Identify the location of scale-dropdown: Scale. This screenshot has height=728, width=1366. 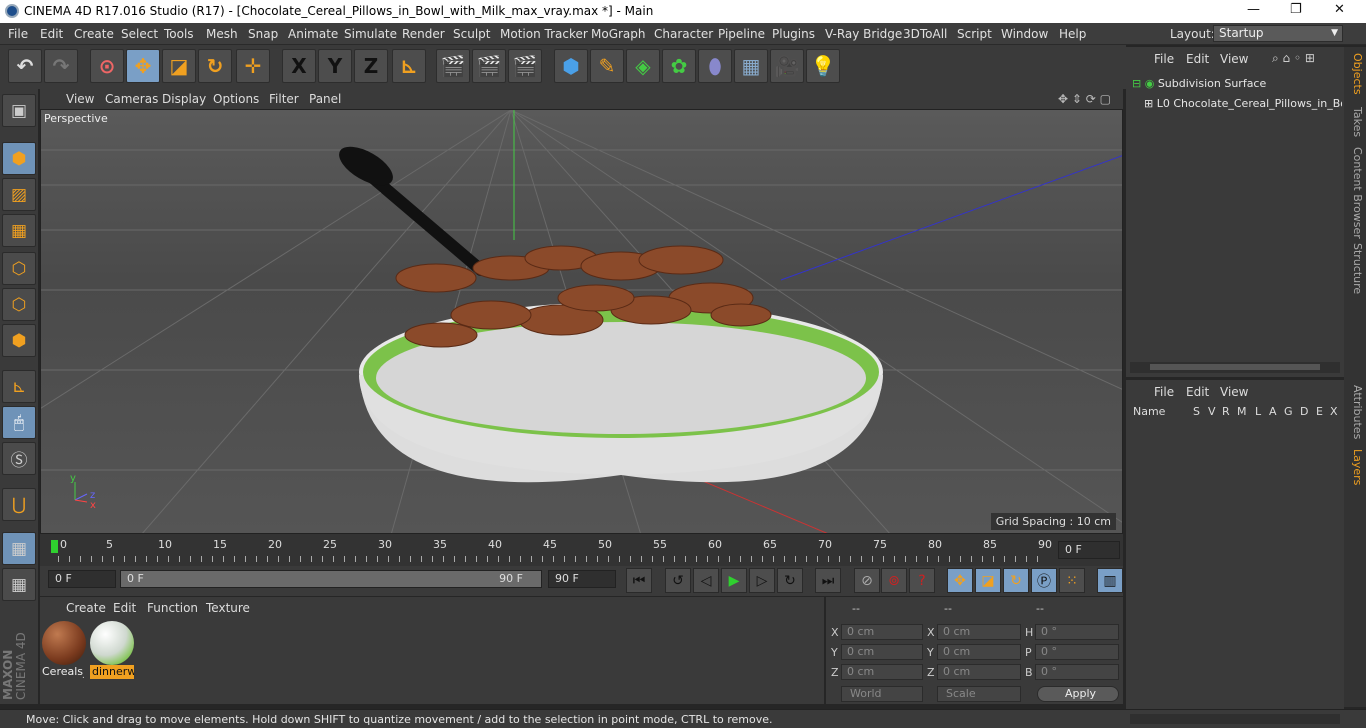
(979, 694).